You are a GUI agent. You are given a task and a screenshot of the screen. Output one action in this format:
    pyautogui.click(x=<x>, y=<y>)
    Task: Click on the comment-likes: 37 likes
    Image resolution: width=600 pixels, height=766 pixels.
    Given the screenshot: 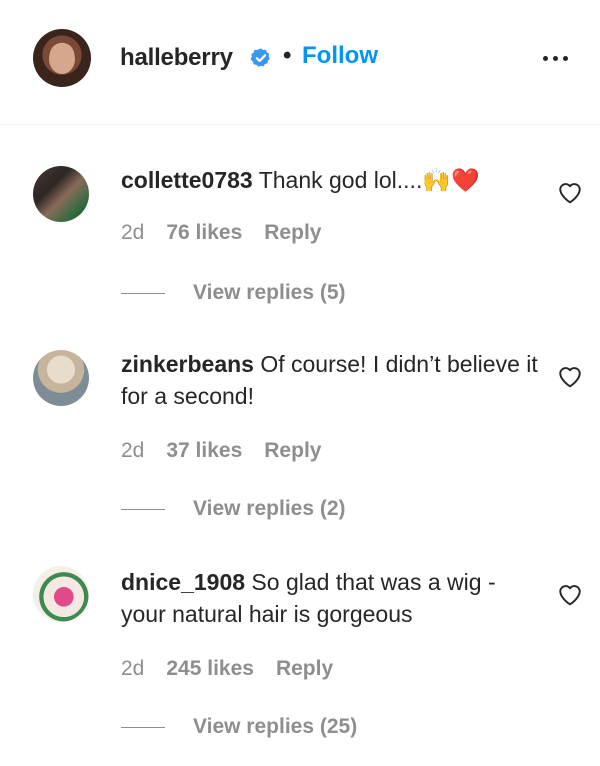 What is the action you would take?
    pyautogui.click(x=204, y=451)
    